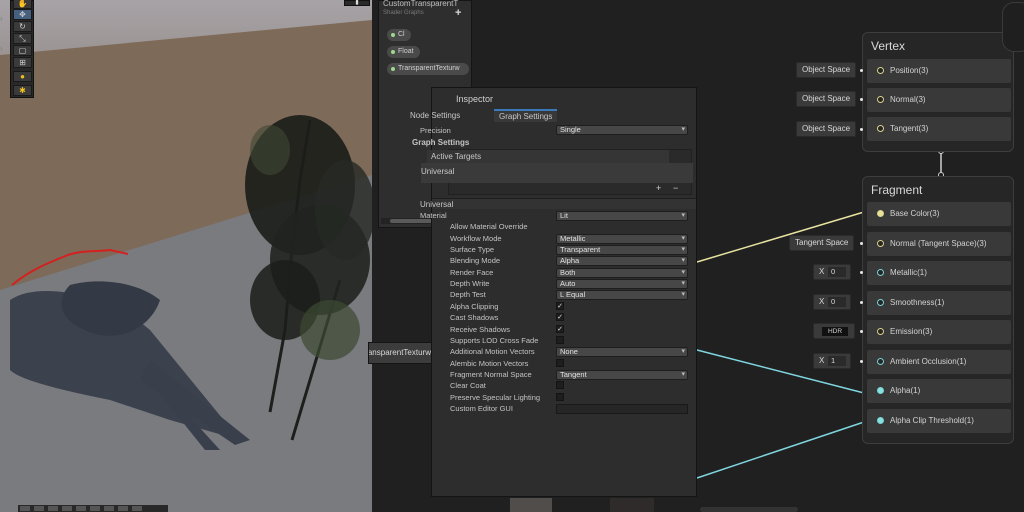 The width and height of the screenshot is (1024, 512). Describe the element at coordinates (1013, 27) in the screenshot. I see `graph-corner-widget` at that location.